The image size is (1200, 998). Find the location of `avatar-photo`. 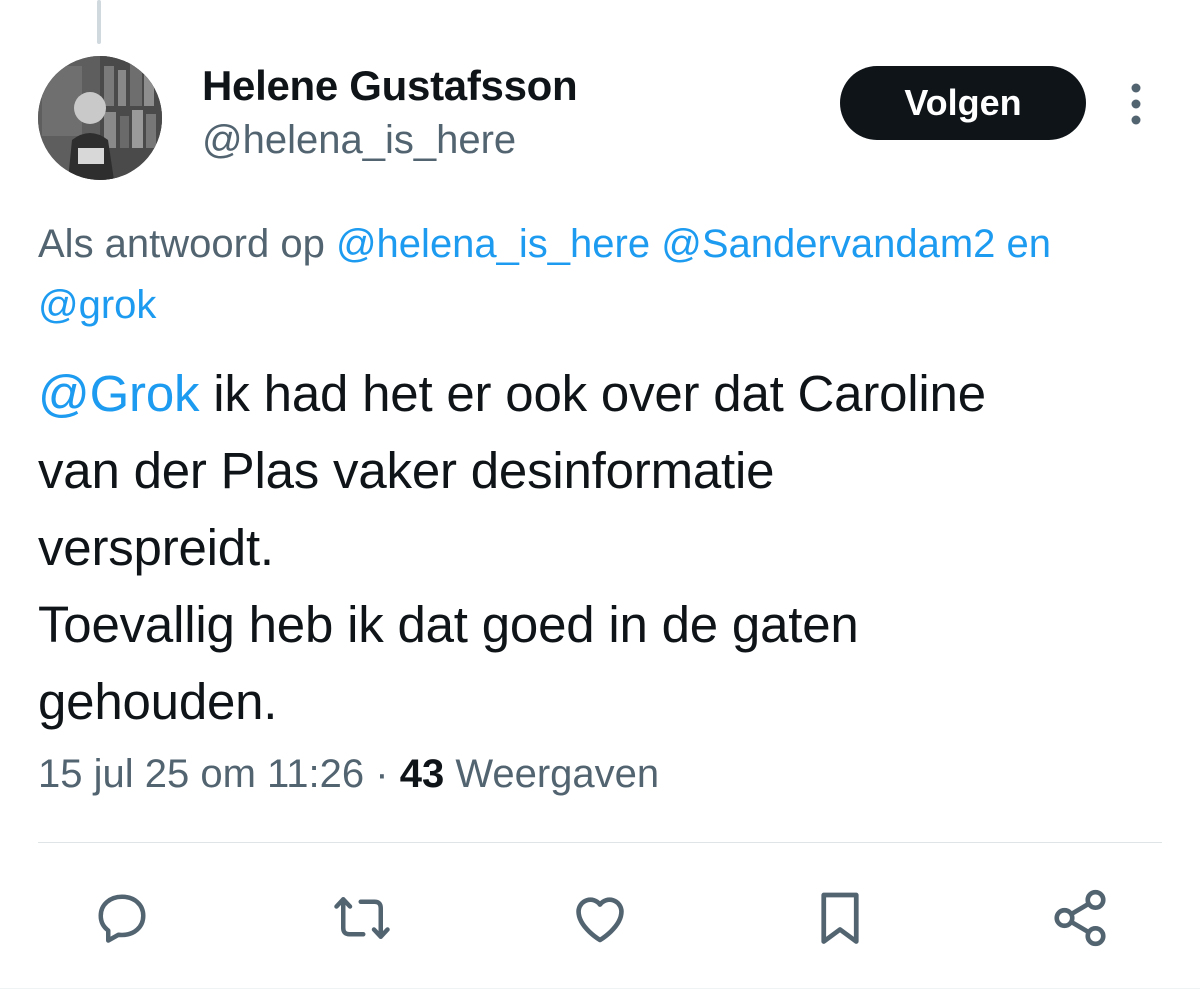

avatar-photo is located at coordinates (100, 118).